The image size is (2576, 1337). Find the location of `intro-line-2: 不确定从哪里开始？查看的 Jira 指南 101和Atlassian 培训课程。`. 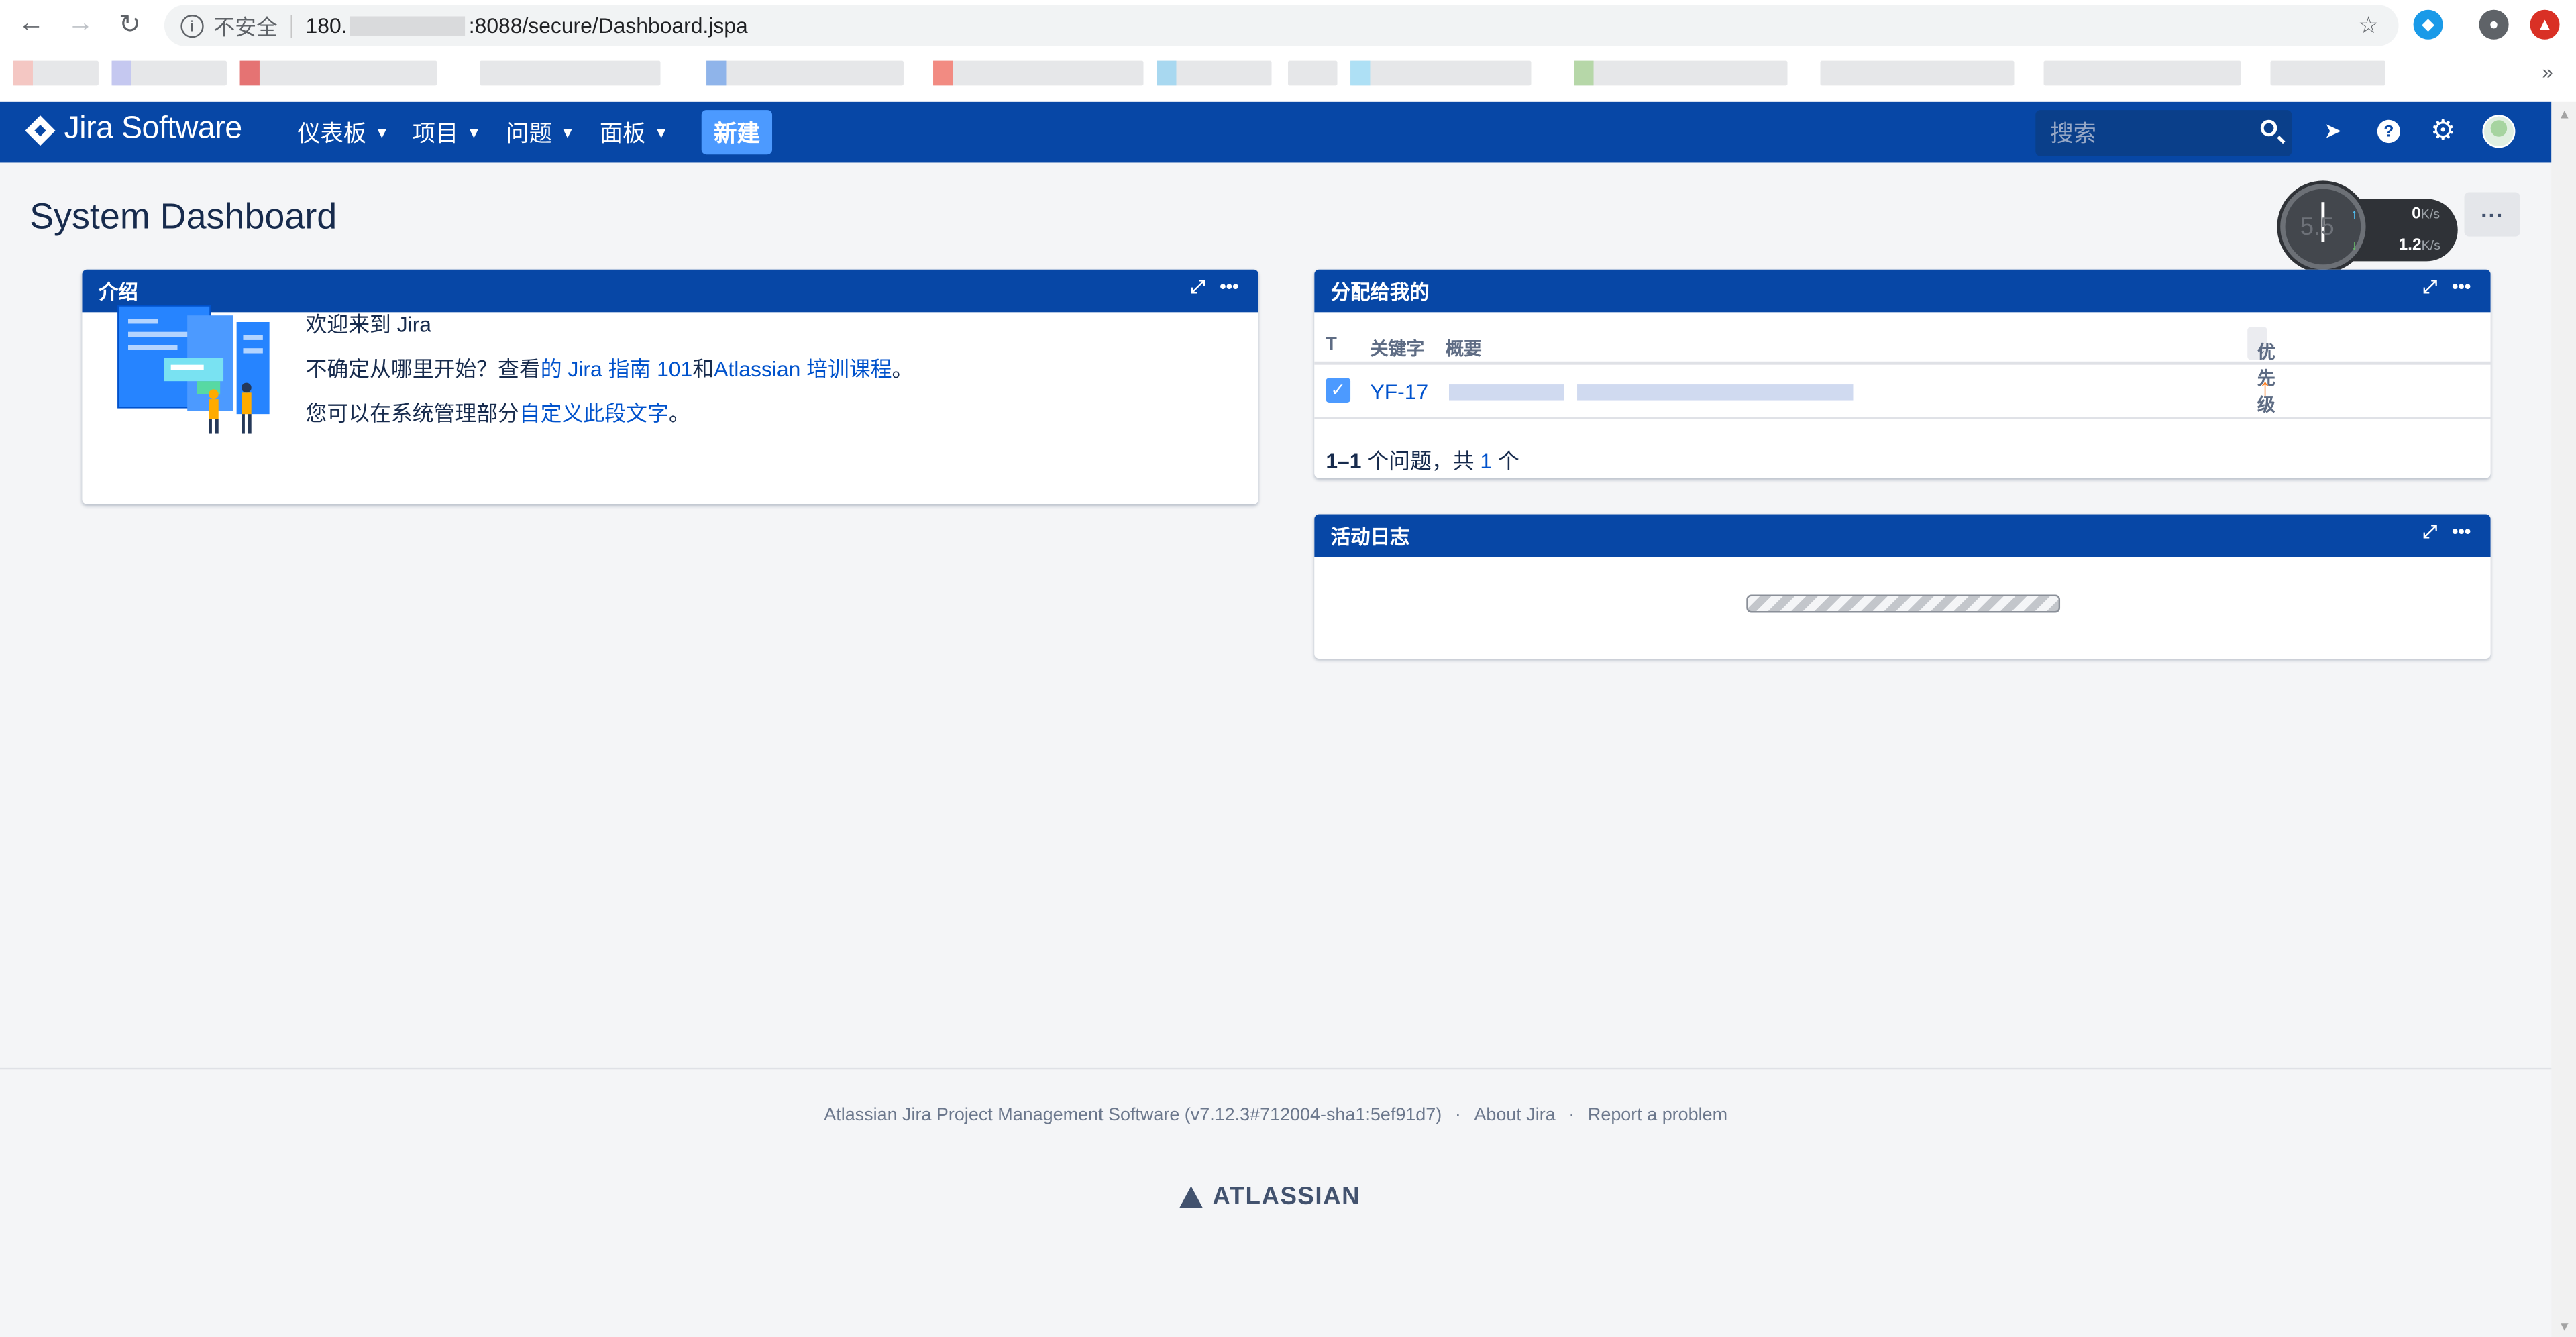

intro-line-2: 不确定从哪里开始？查看的 Jira 指南 101和Atlassian 培训课程。 is located at coordinates (609, 369).